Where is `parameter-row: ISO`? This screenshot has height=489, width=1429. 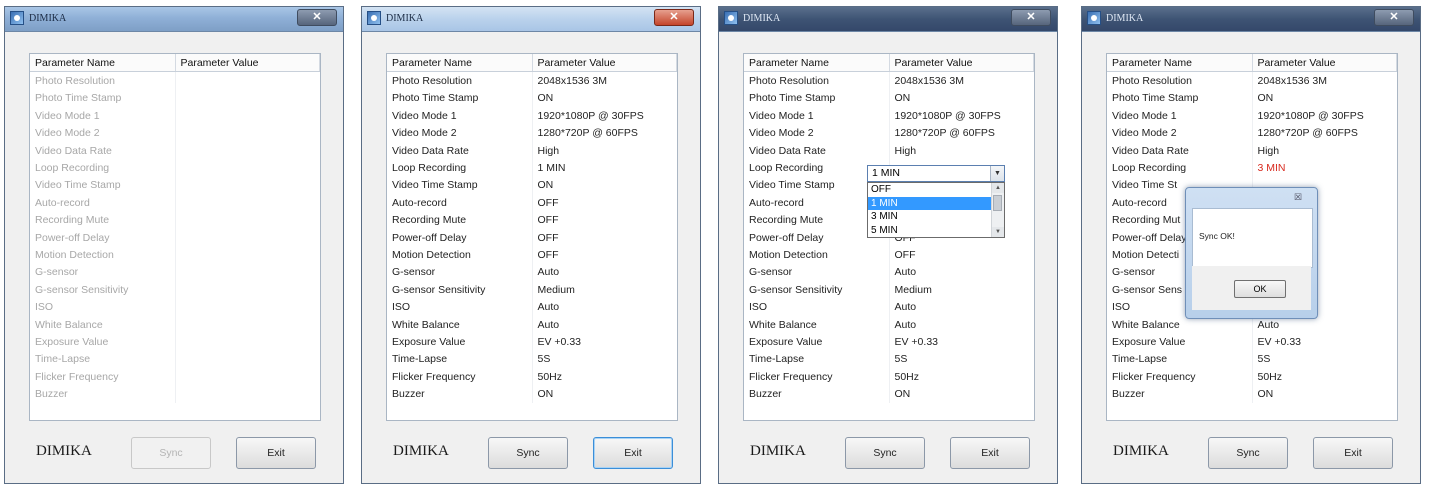 parameter-row: ISO is located at coordinates (175, 307).